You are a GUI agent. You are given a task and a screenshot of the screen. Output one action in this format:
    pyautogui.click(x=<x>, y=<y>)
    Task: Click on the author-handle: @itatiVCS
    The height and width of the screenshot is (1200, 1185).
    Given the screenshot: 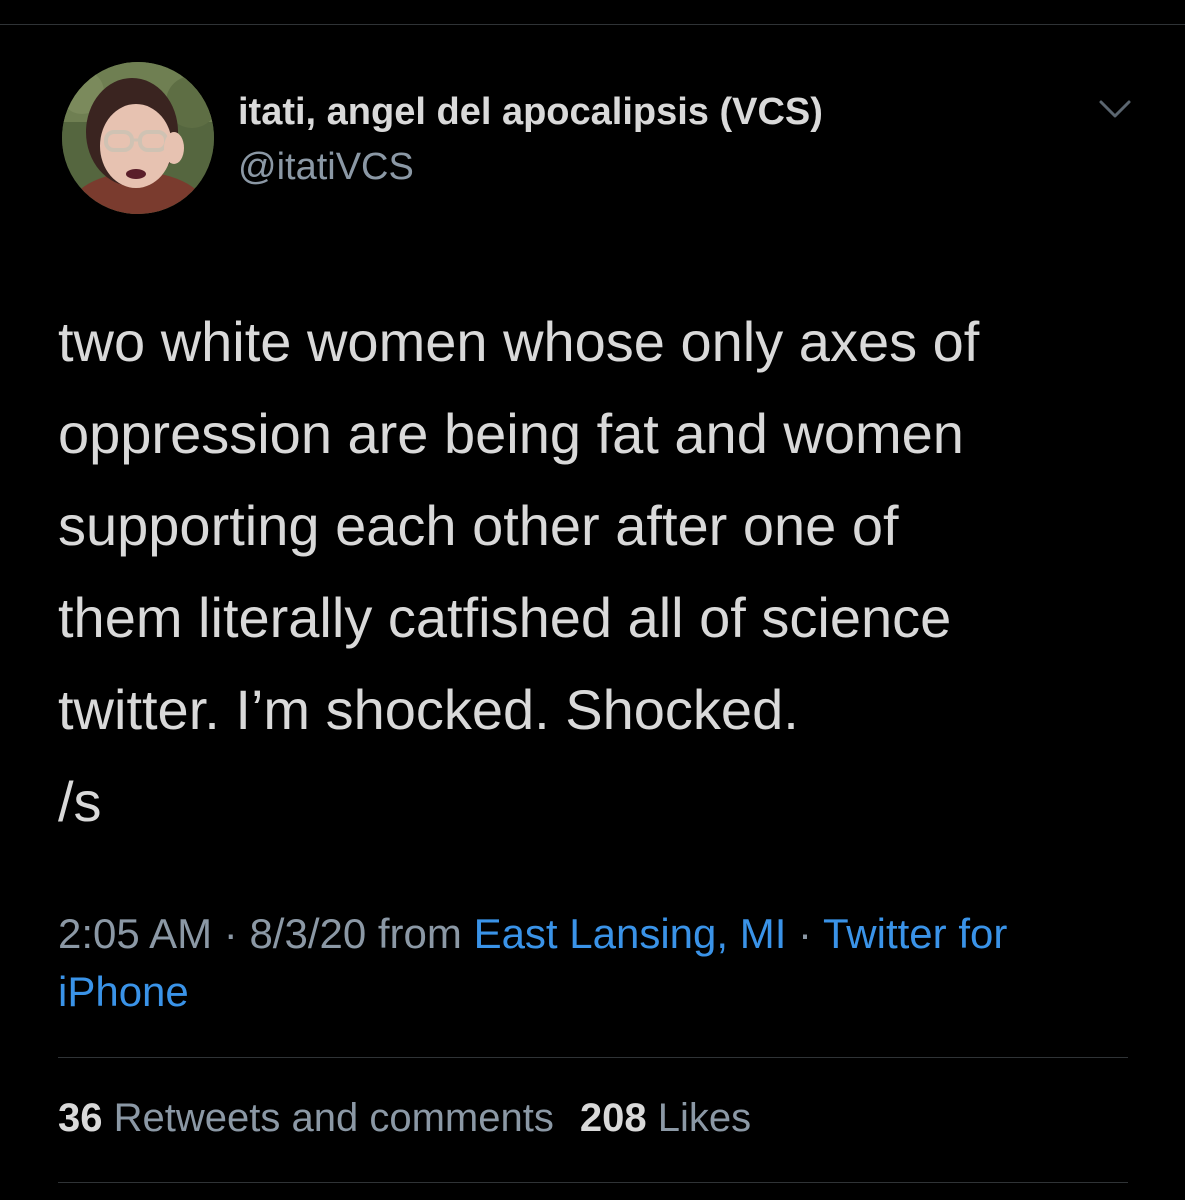 What is the action you would take?
    pyautogui.click(x=326, y=167)
    